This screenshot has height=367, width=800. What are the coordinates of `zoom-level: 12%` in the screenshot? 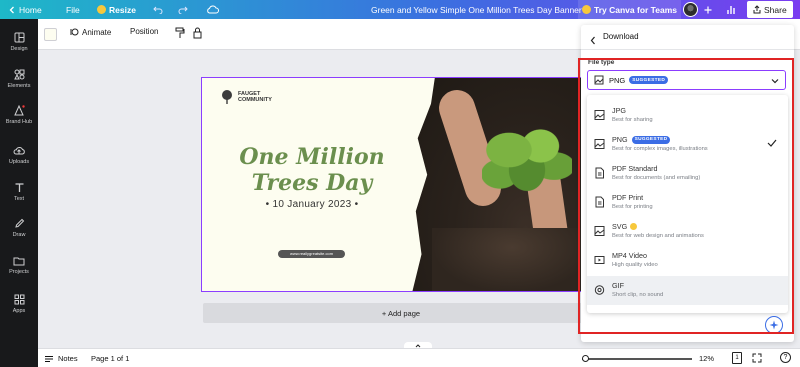 It's located at (706, 358).